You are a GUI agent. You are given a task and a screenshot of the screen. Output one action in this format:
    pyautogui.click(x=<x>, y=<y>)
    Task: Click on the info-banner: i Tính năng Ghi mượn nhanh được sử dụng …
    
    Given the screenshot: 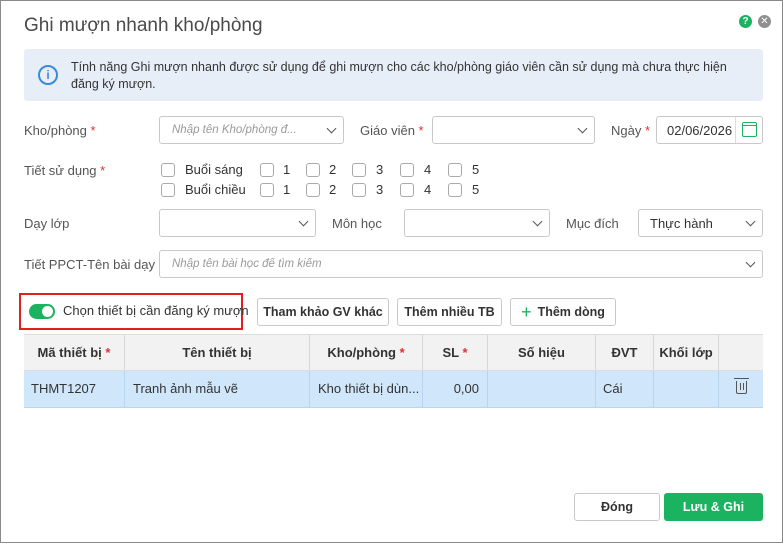 What is the action you would take?
    pyautogui.click(x=393, y=75)
    